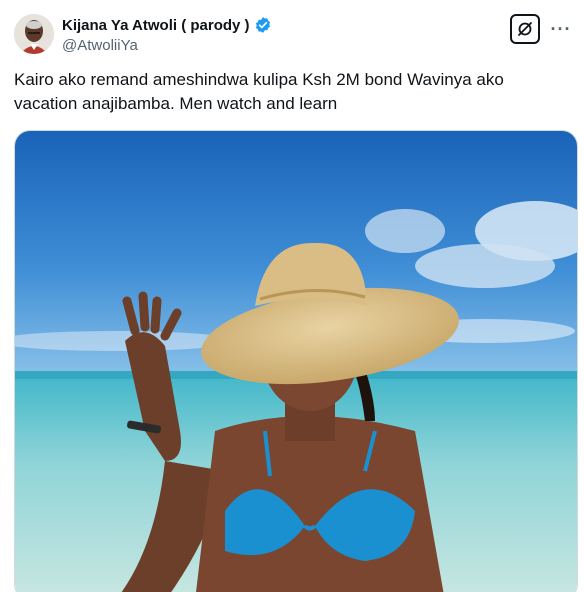 Image resolution: width=584 pixels, height=592 pixels. What do you see at coordinates (34, 34) in the screenshot?
I see `avatar` at bounding box center [34, 34].